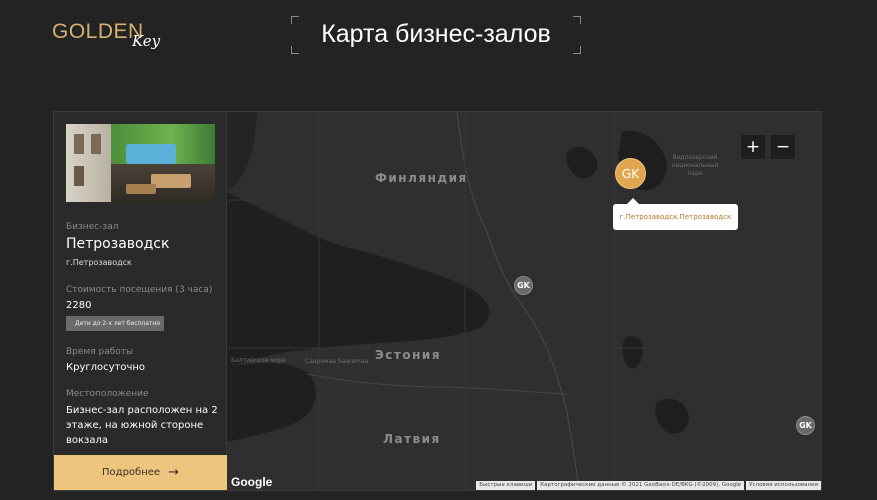 The width and height of the screenshot is (877, 500). Describe the element at coordinates (695, 165) in the screenshot. I see `map-label-vodlozersky: Водлозерский национальный парк` at that location.